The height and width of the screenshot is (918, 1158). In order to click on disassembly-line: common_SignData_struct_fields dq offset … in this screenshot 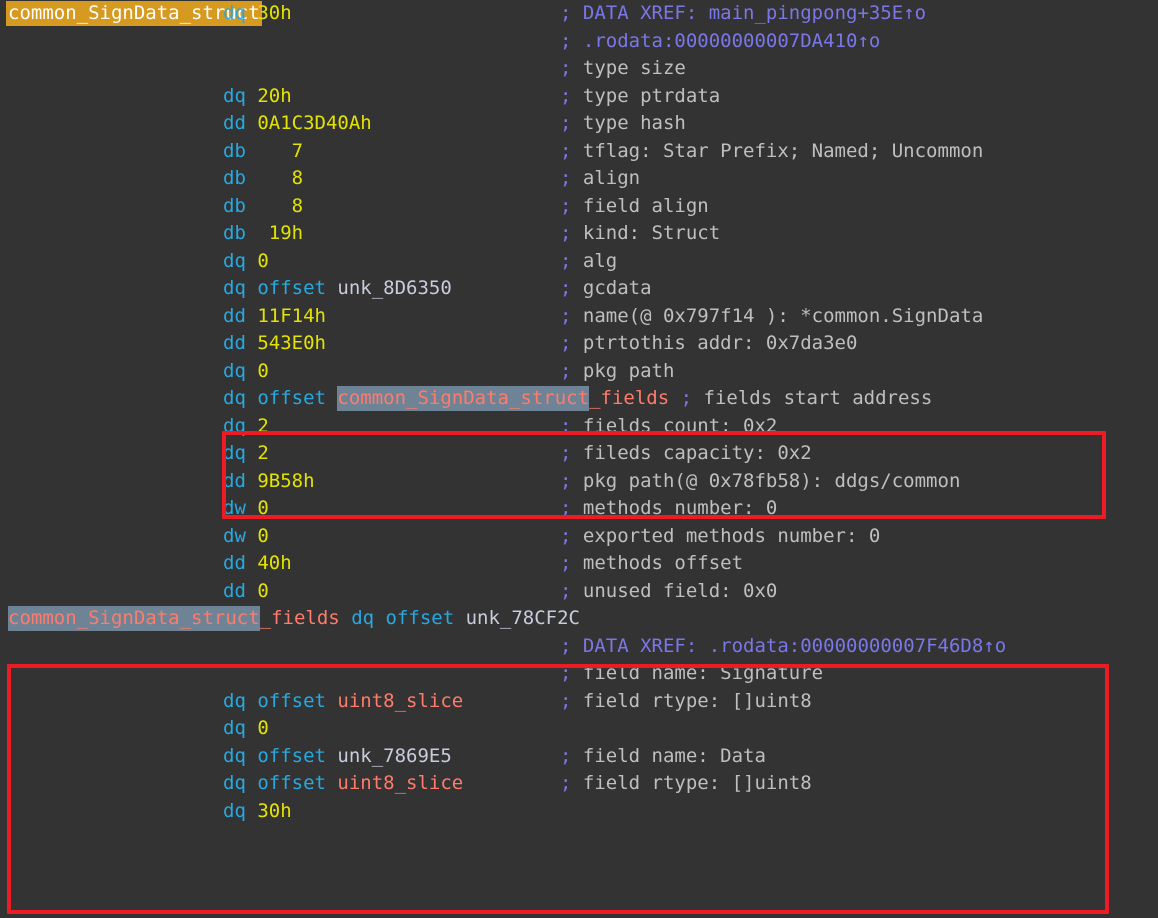, I will do `click(579, 619)`.